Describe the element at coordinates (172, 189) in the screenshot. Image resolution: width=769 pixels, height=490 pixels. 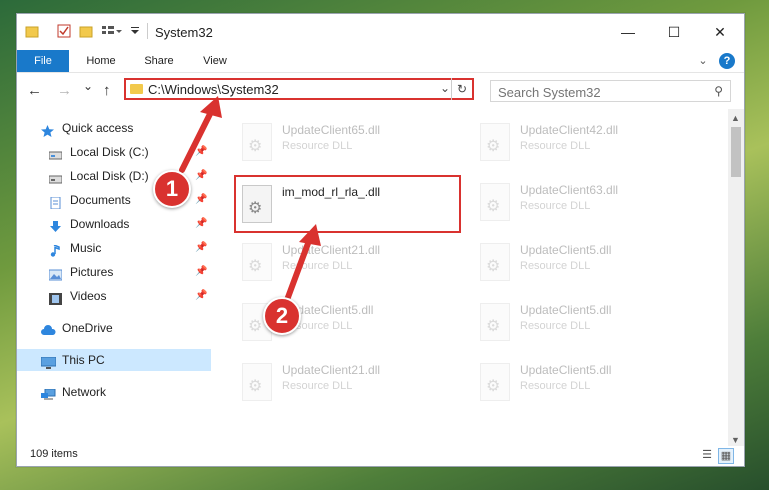
I see `step-1-badge: 1` at that location.